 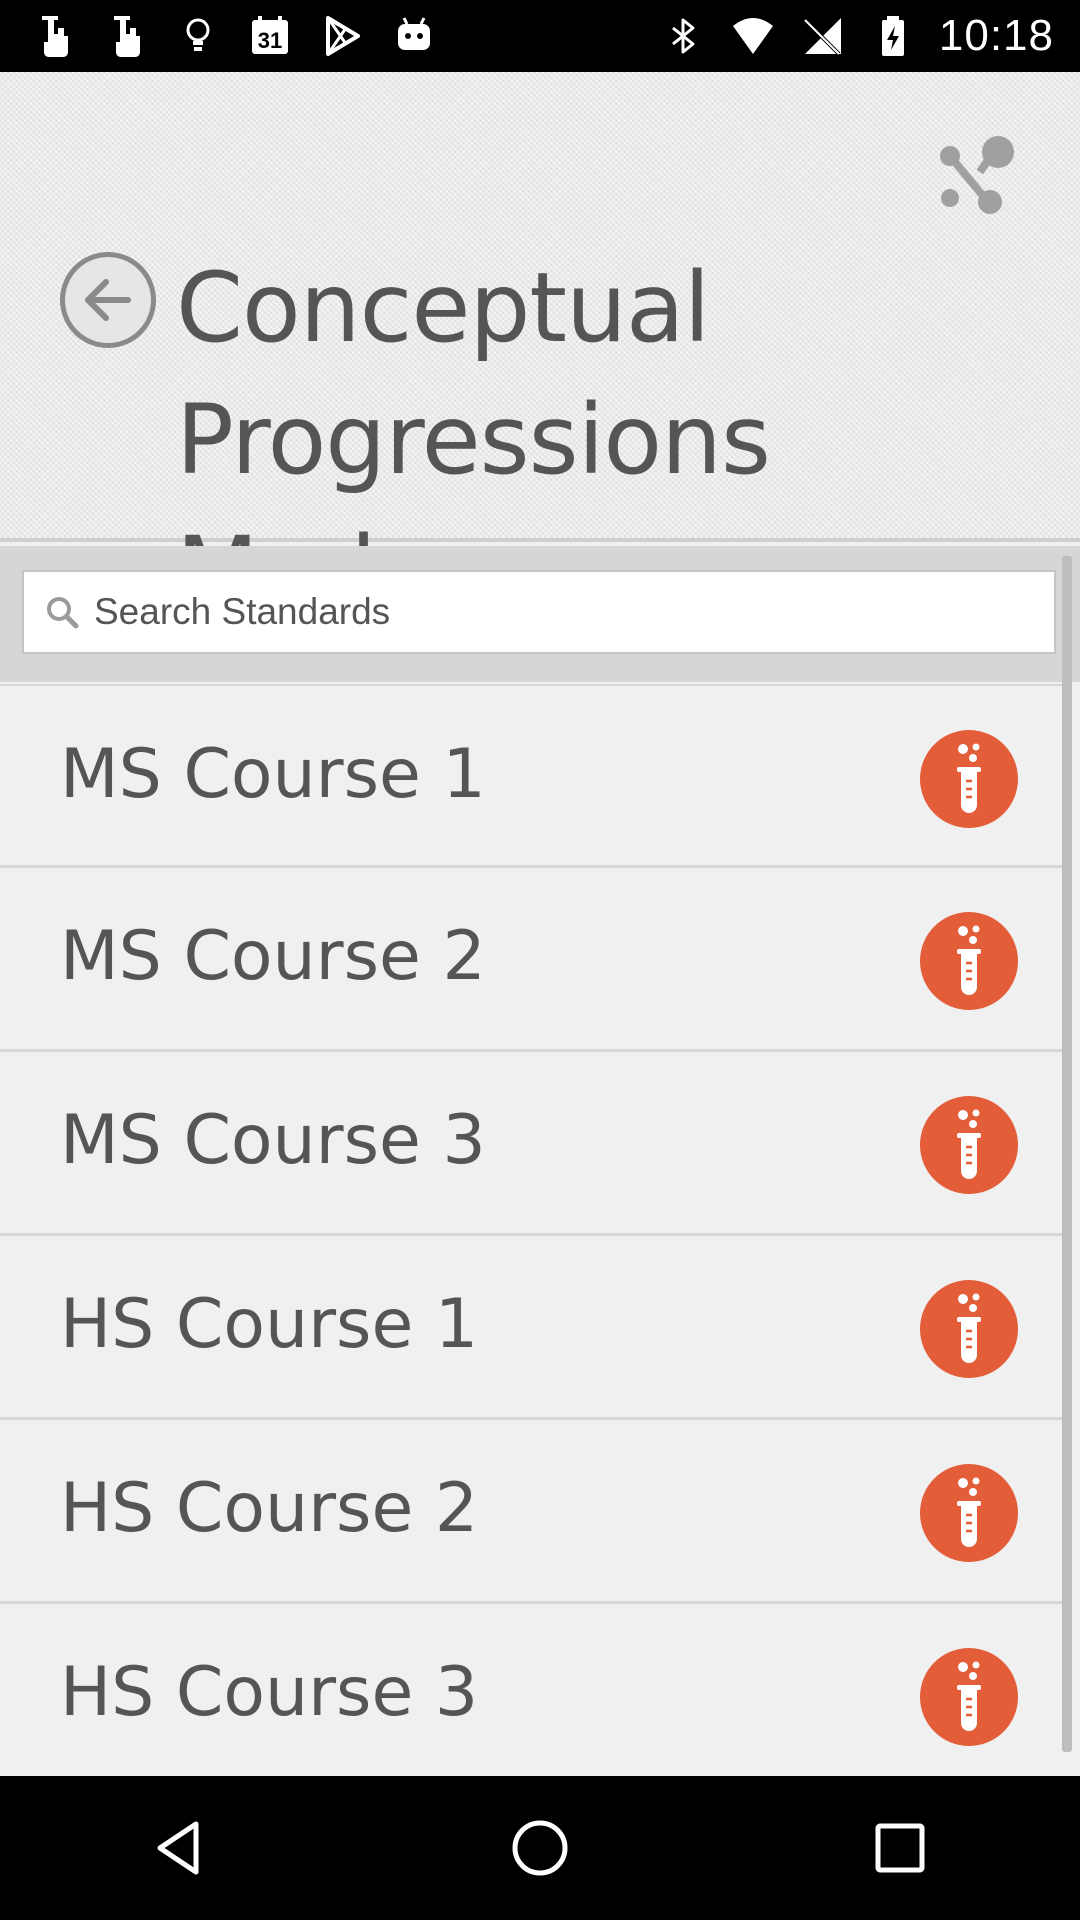 What do you see at coordinates (414, 36) in the screenshot?
I see `android-icon` at bounding box center [414, 36].